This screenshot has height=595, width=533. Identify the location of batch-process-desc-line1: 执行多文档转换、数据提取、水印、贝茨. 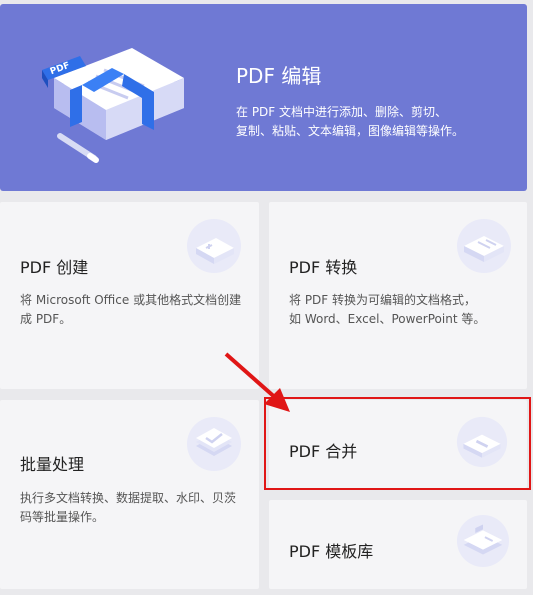
(128, 498).